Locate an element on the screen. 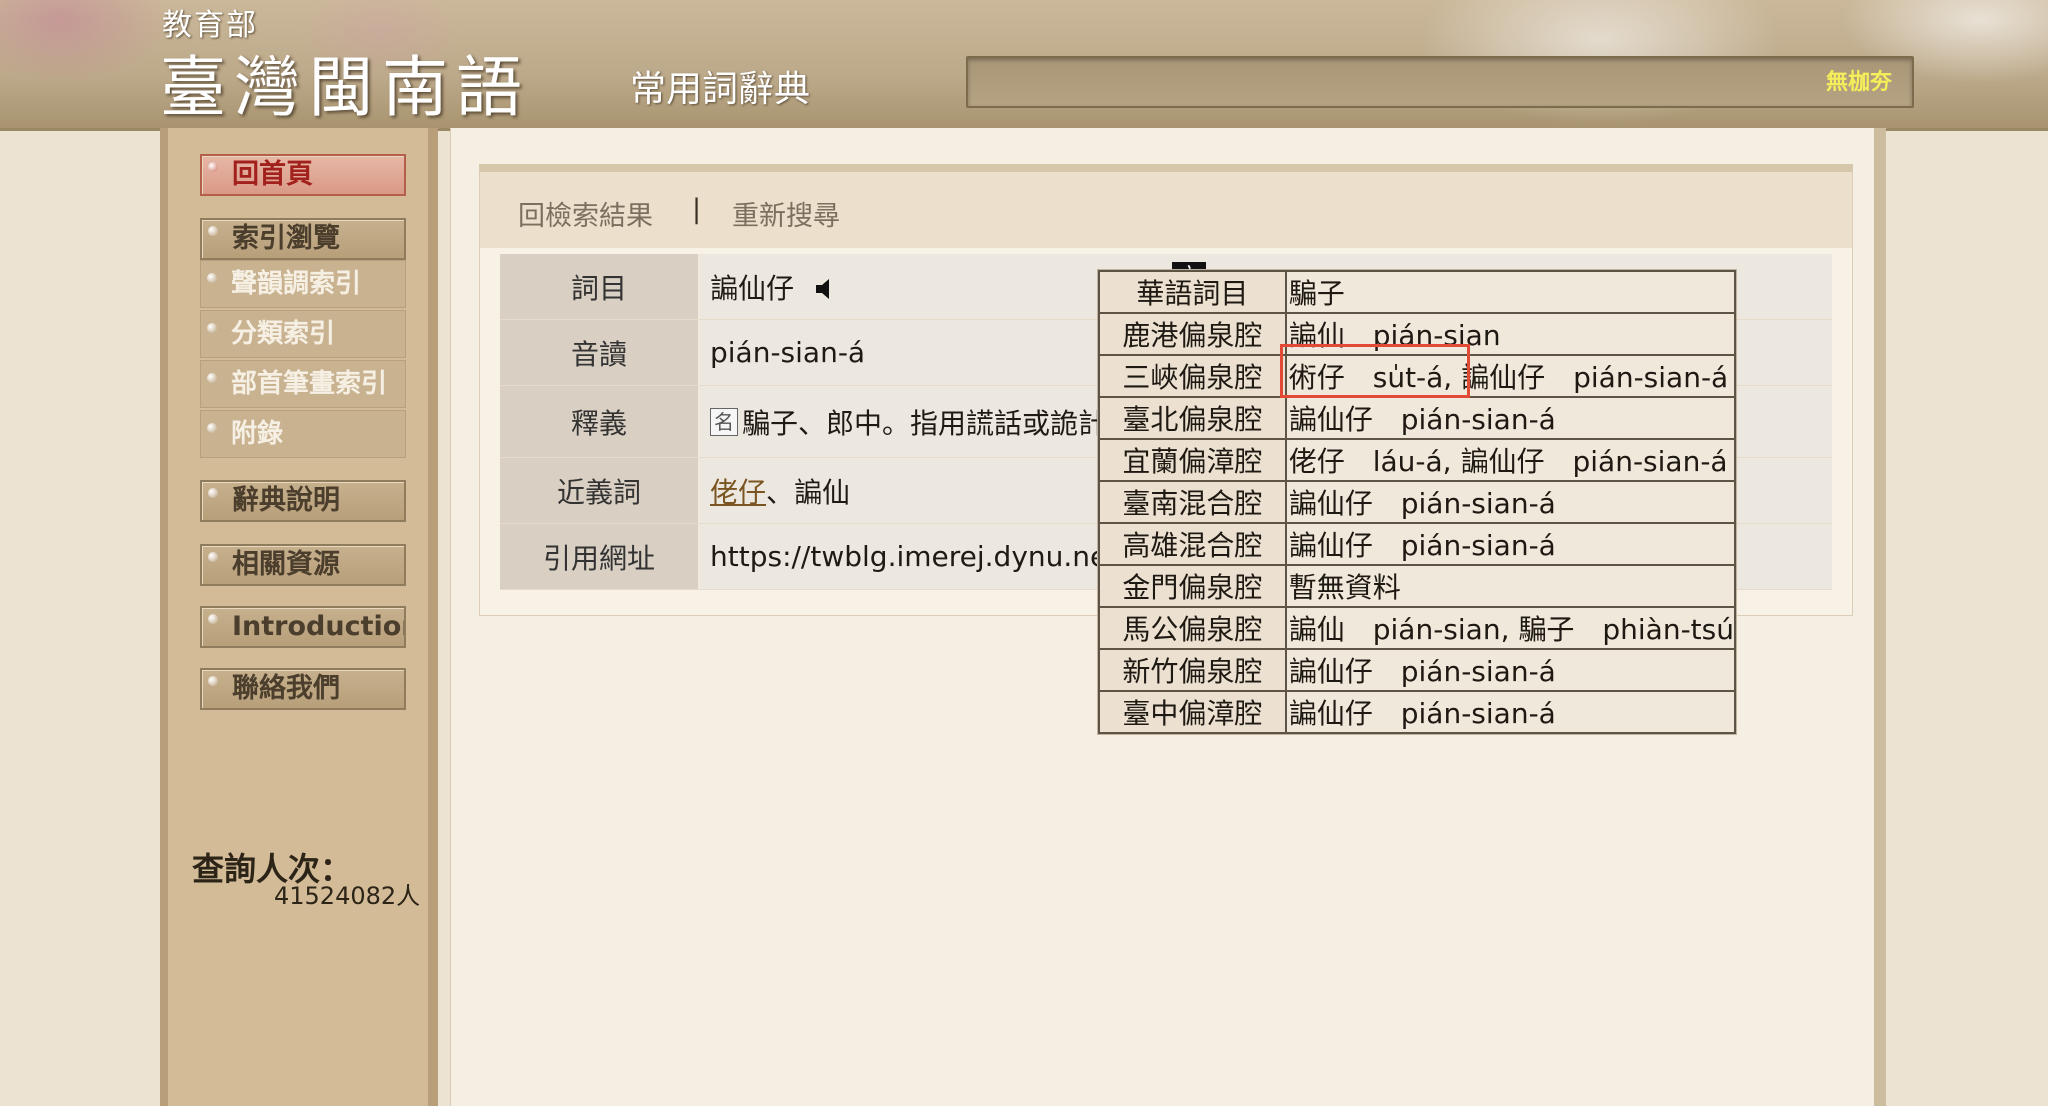  synonym-link: 佬仔 is located at coordinates (738, 491).